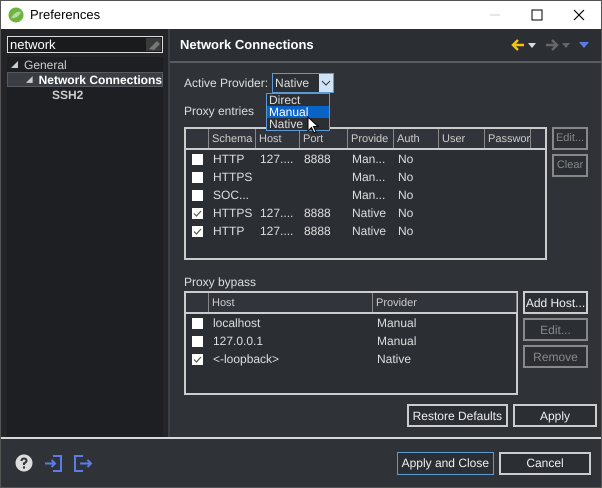 The image size is (602, 488). I want to click on section-label: Proxy bypass, so click(220, 282).